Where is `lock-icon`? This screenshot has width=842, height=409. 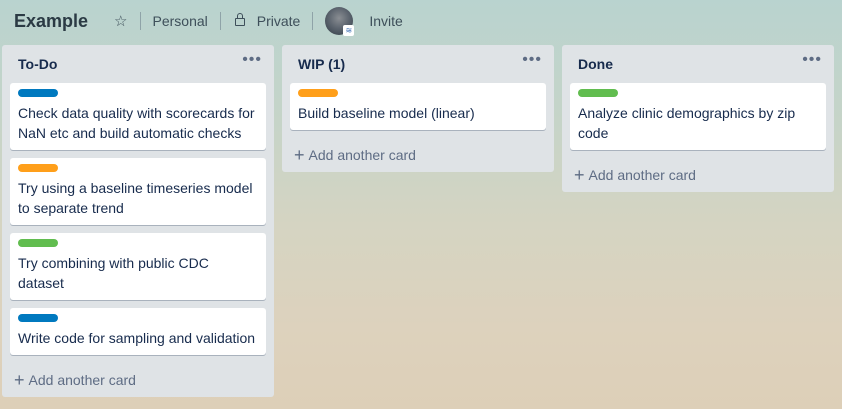
lock-icon is located at coordinates (239, 19).